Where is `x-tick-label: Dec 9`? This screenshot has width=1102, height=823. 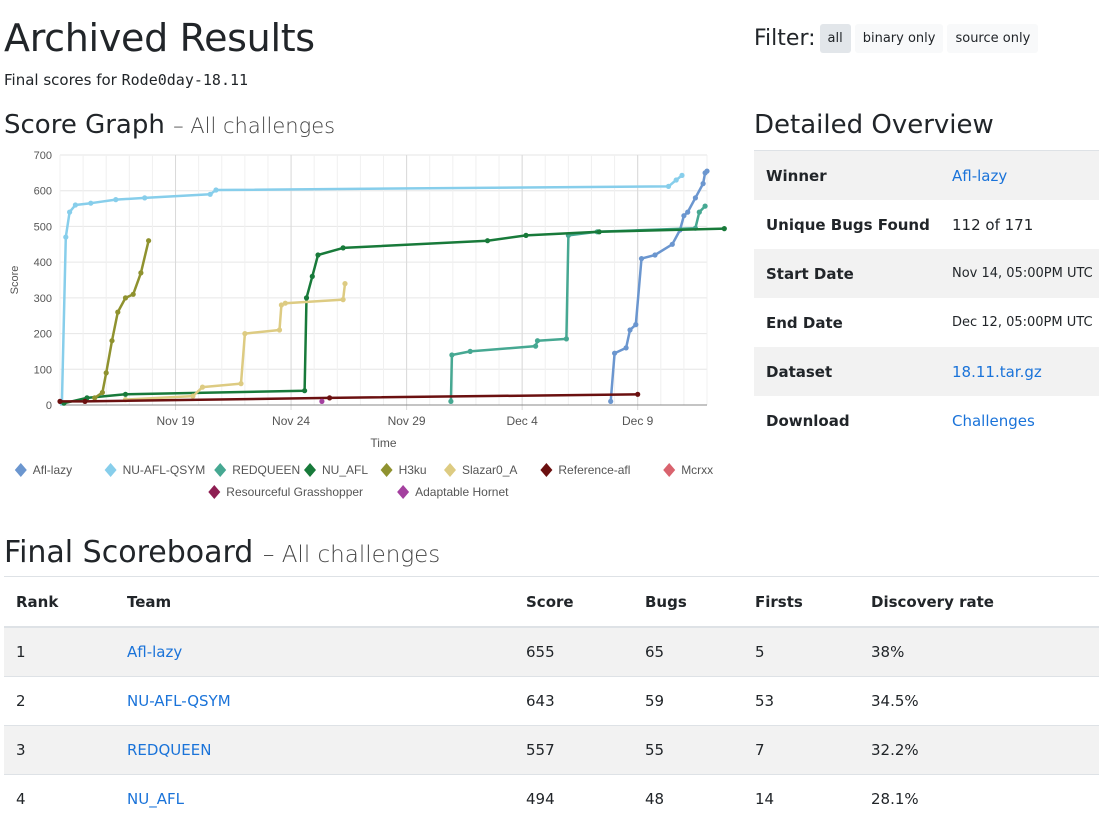
x-tick-label: Dec 9 is located at coordinates (638, 421).